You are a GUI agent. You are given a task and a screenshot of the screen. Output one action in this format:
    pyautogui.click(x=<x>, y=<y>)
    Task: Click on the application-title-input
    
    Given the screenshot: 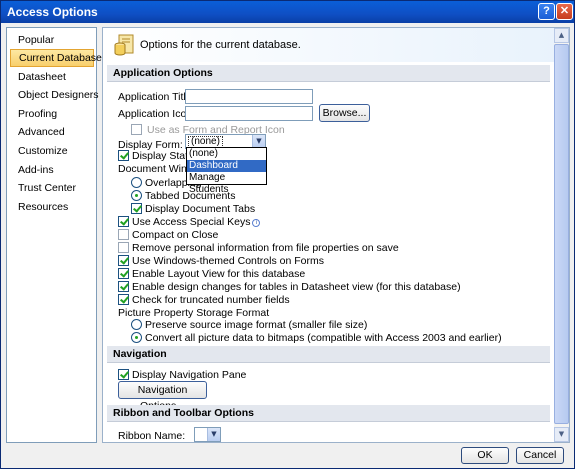 What is the action you would take?
    pyautogui.click(x=249, y=96)
    